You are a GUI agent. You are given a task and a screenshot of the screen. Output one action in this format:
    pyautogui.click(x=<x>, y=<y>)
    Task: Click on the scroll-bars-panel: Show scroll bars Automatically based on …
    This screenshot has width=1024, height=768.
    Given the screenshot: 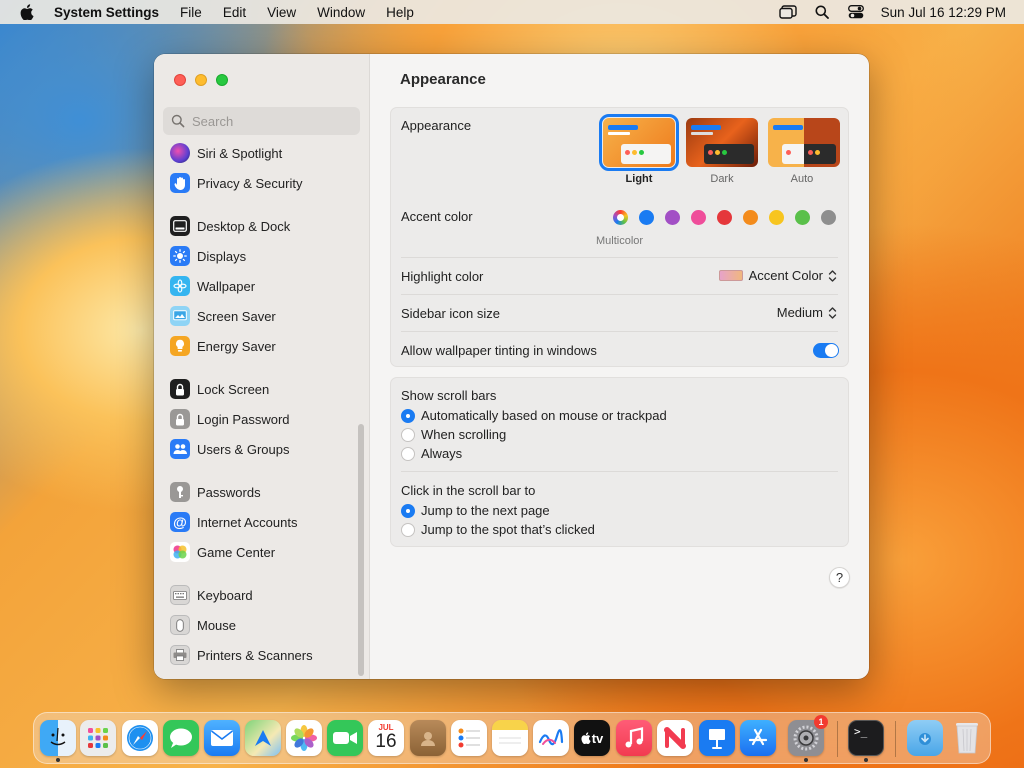 What is the action you would take?
    pyautogui.click(x=619, y=462)
    